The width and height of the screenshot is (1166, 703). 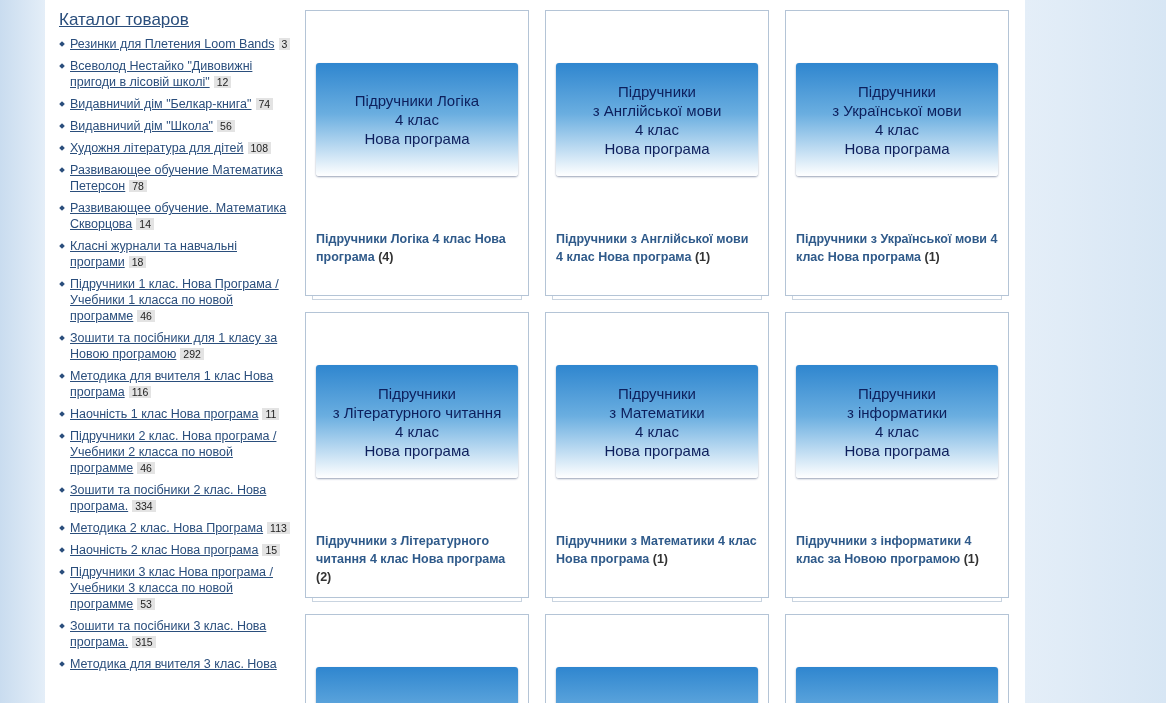 I want to click on category-banner: Підручники з Математики 4 клас Нова програма, so click(x=657, y=421).